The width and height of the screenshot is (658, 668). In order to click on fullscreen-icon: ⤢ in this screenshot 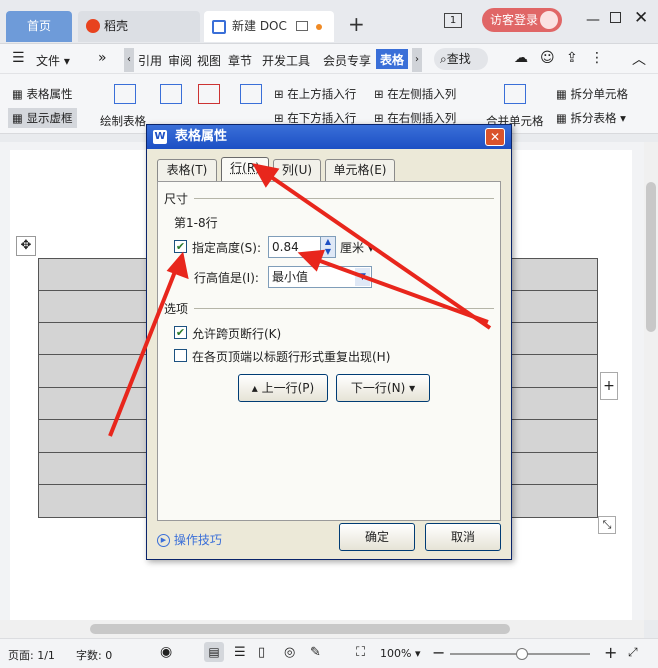, I will do `click(633, 652)`.